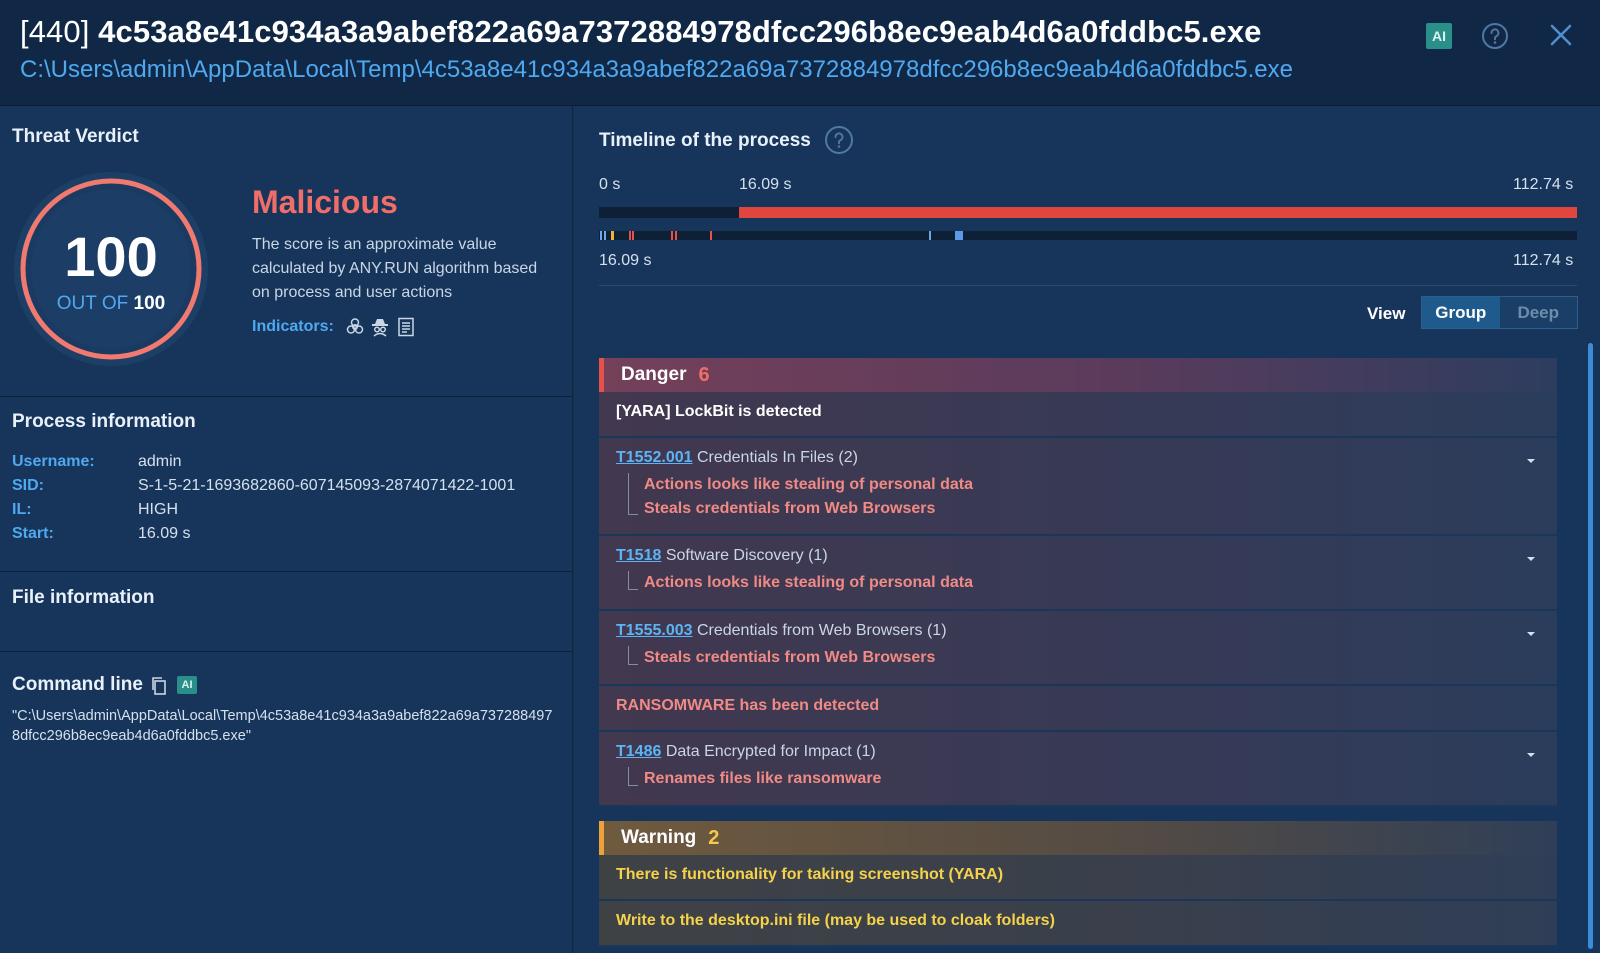 The image size is (1600, 953). What do you see at coordinates (625, 260) in the screenshot?
I see `timeline-zoom-start-label: 16.09 s` at bounding box center [625, 260].